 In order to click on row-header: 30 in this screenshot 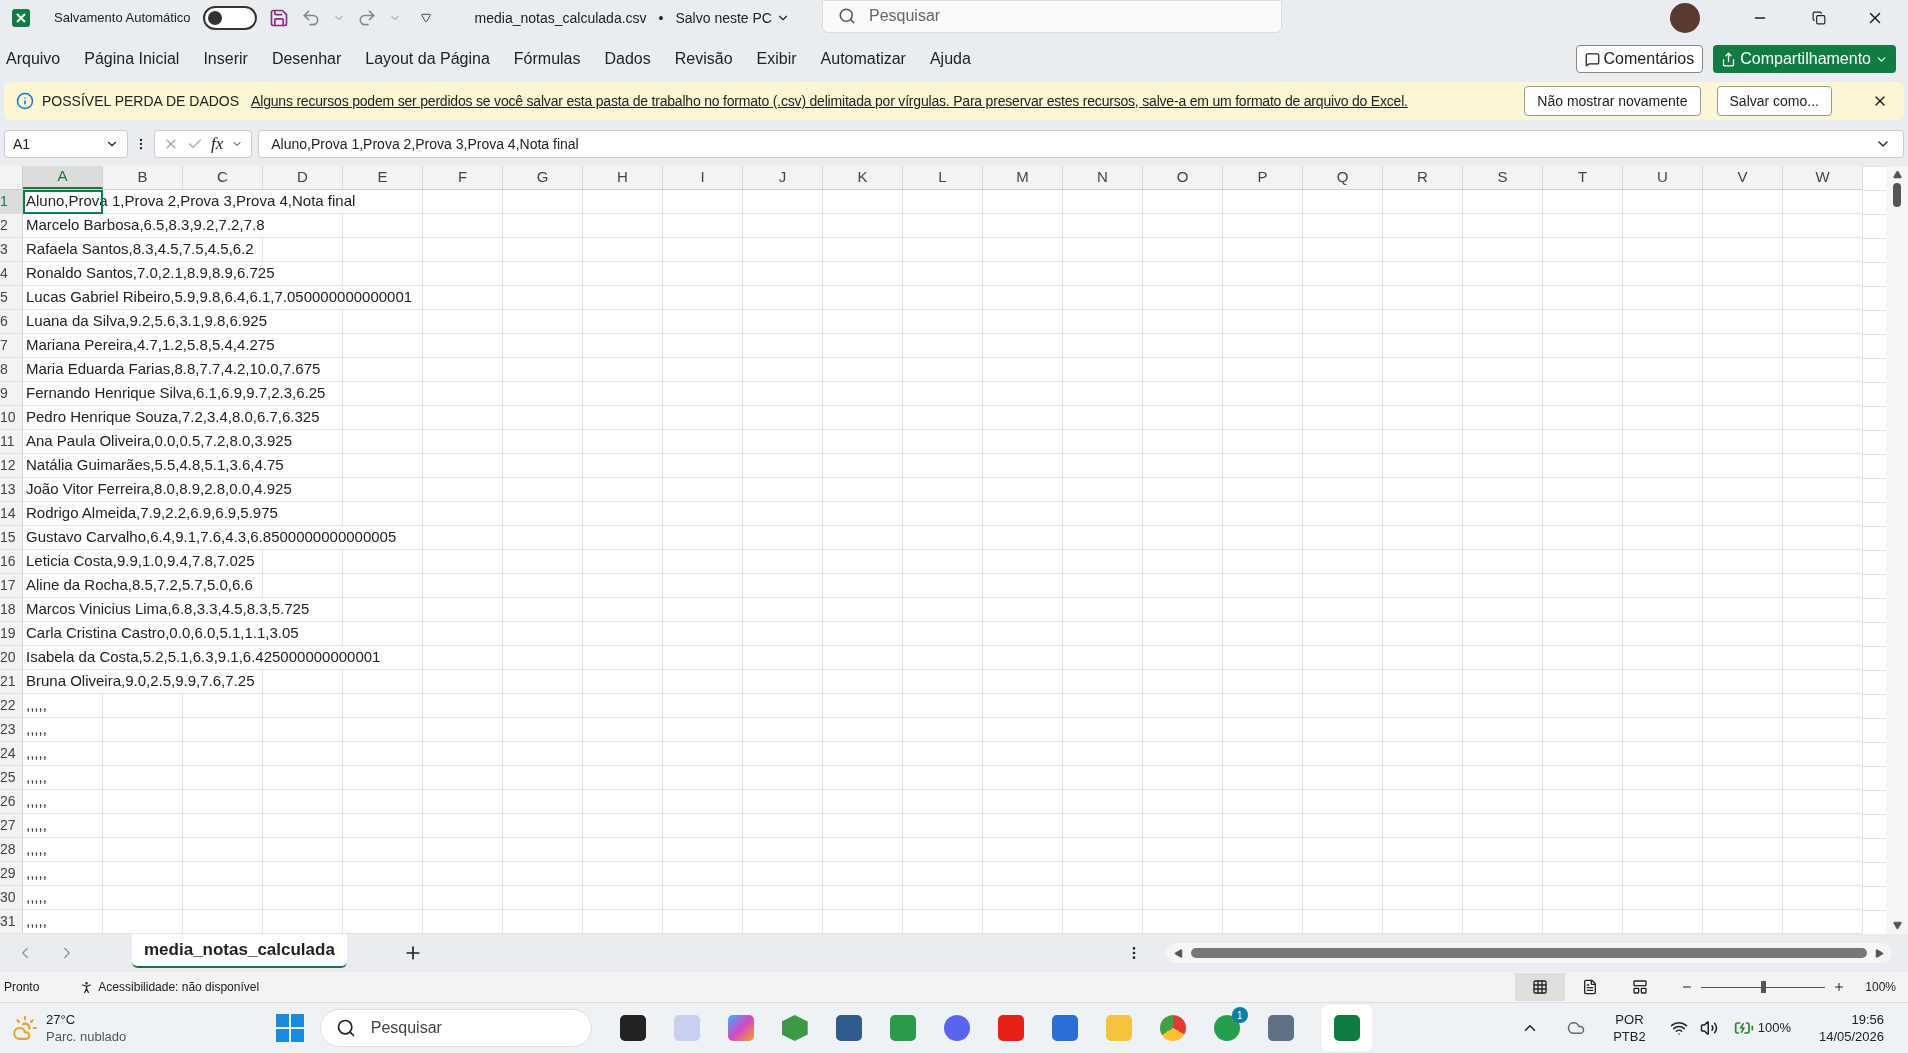, I will do `click(11, 897)`.